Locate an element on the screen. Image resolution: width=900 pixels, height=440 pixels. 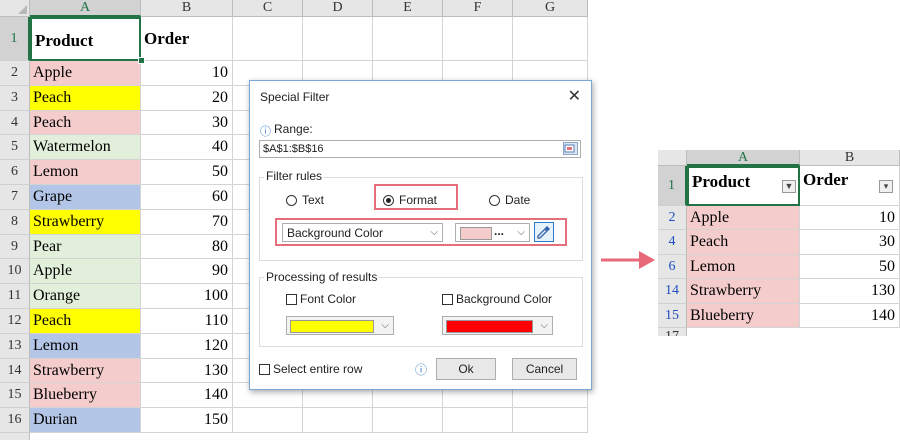
row-header: 11 is located at coordinates (15, 296).